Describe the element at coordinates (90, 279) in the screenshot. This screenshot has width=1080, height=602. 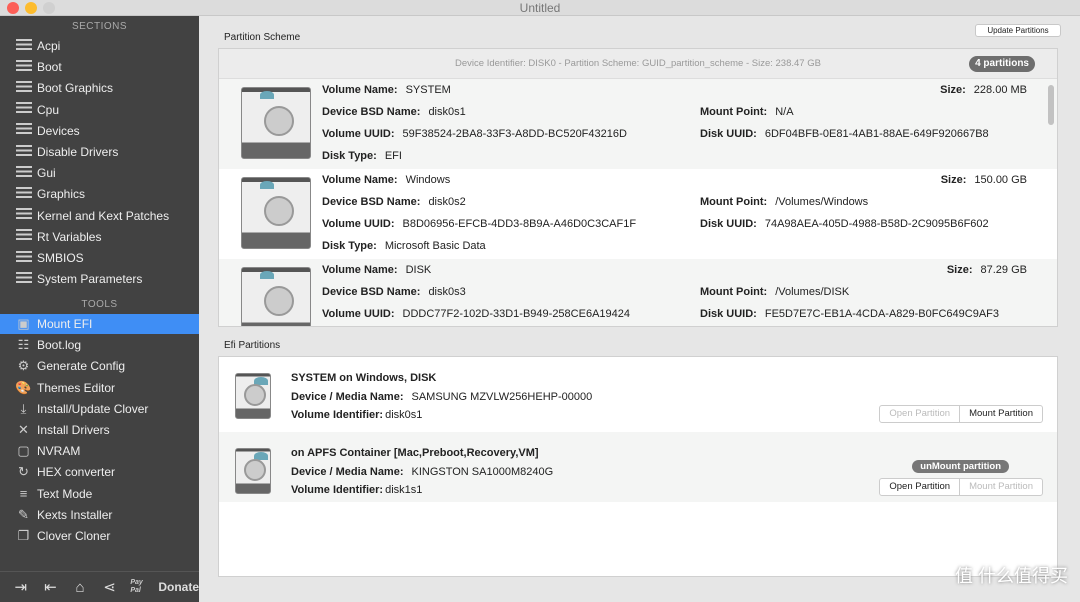
I see `sidebar-item-label: System Parameters` at that location.